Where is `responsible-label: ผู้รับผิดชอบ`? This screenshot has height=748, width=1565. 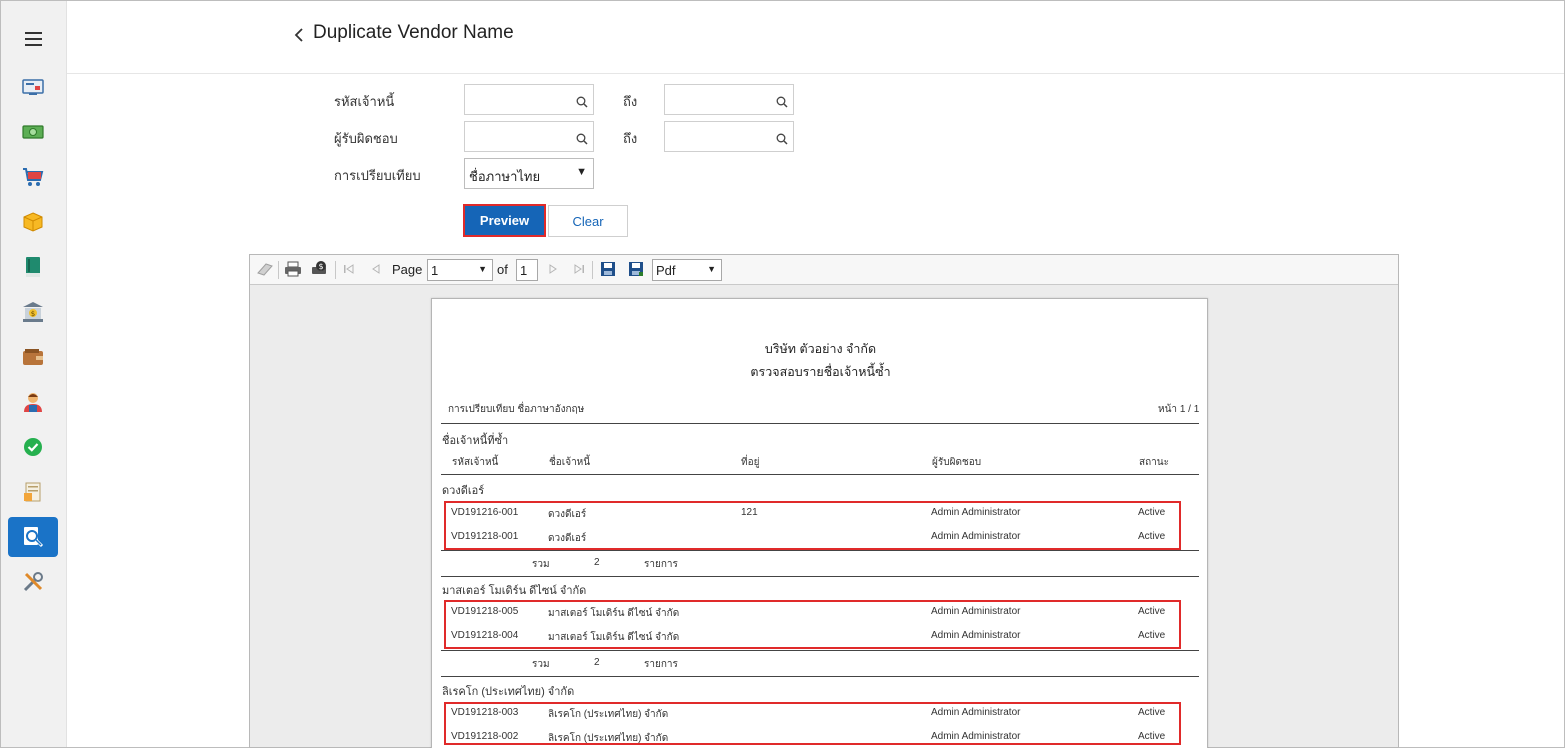 responsible-label: ผู้รับผิดชอบ is located at coordinates (366, 138).